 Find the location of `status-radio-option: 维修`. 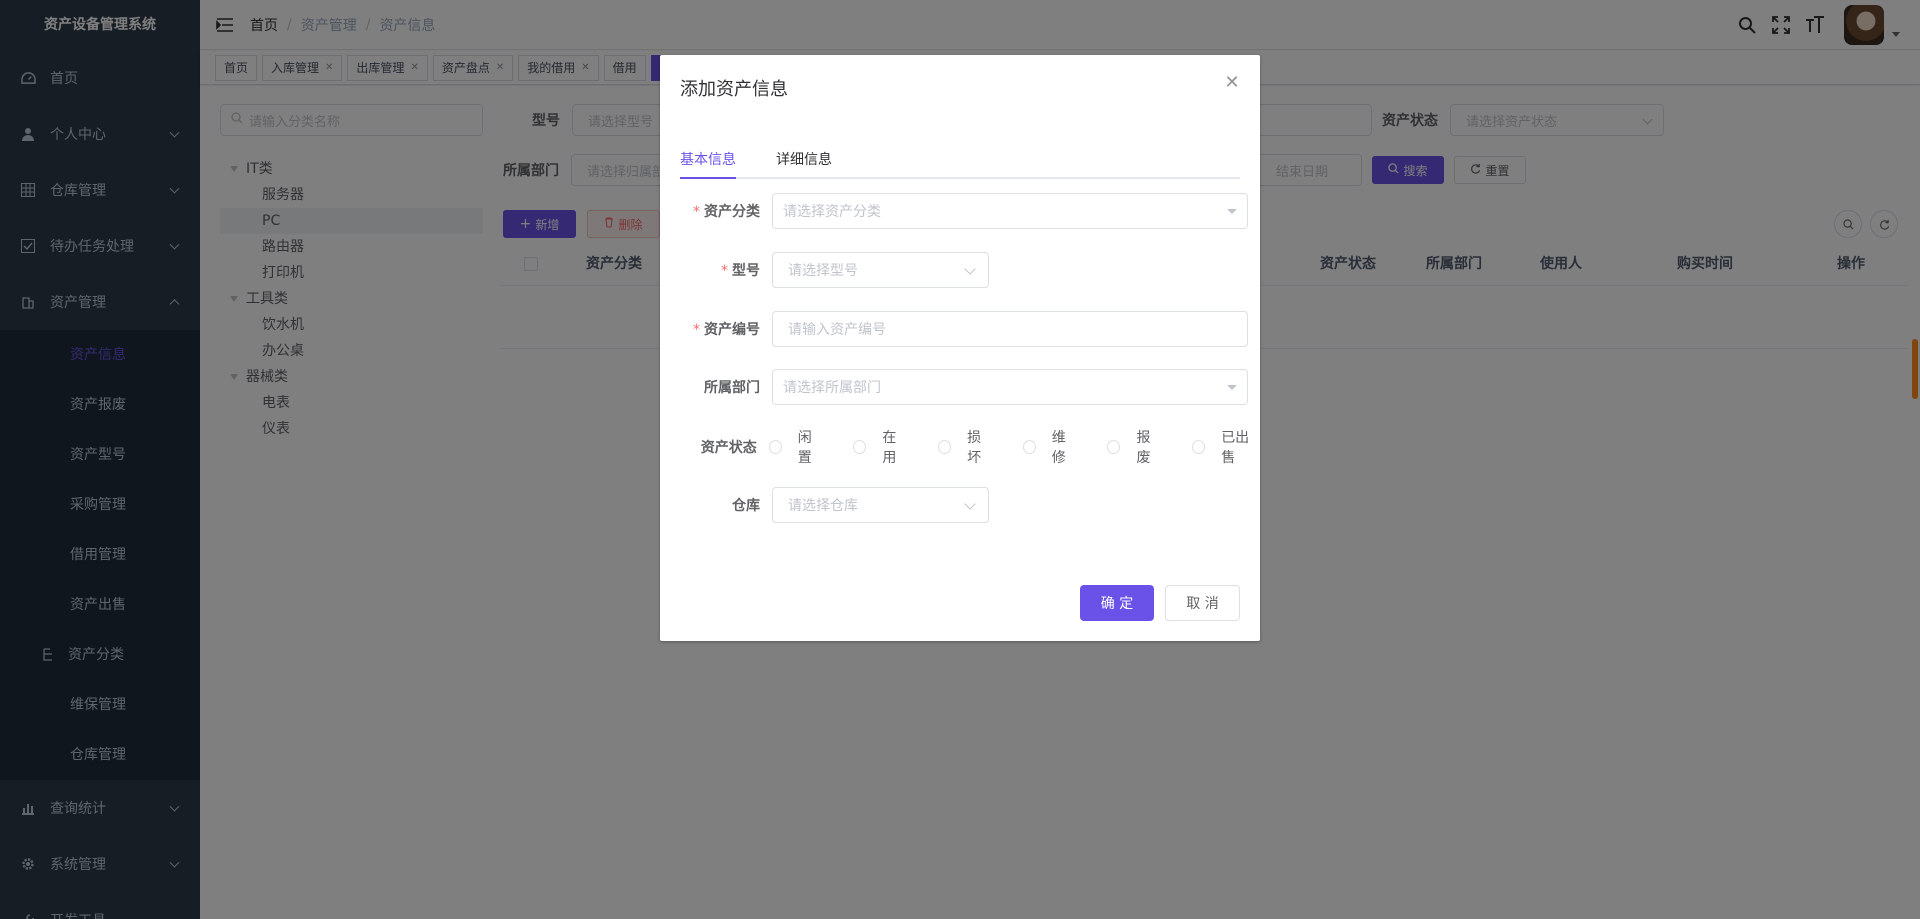

status-radio-option: 维修 is located at coordinates (1050, 447).